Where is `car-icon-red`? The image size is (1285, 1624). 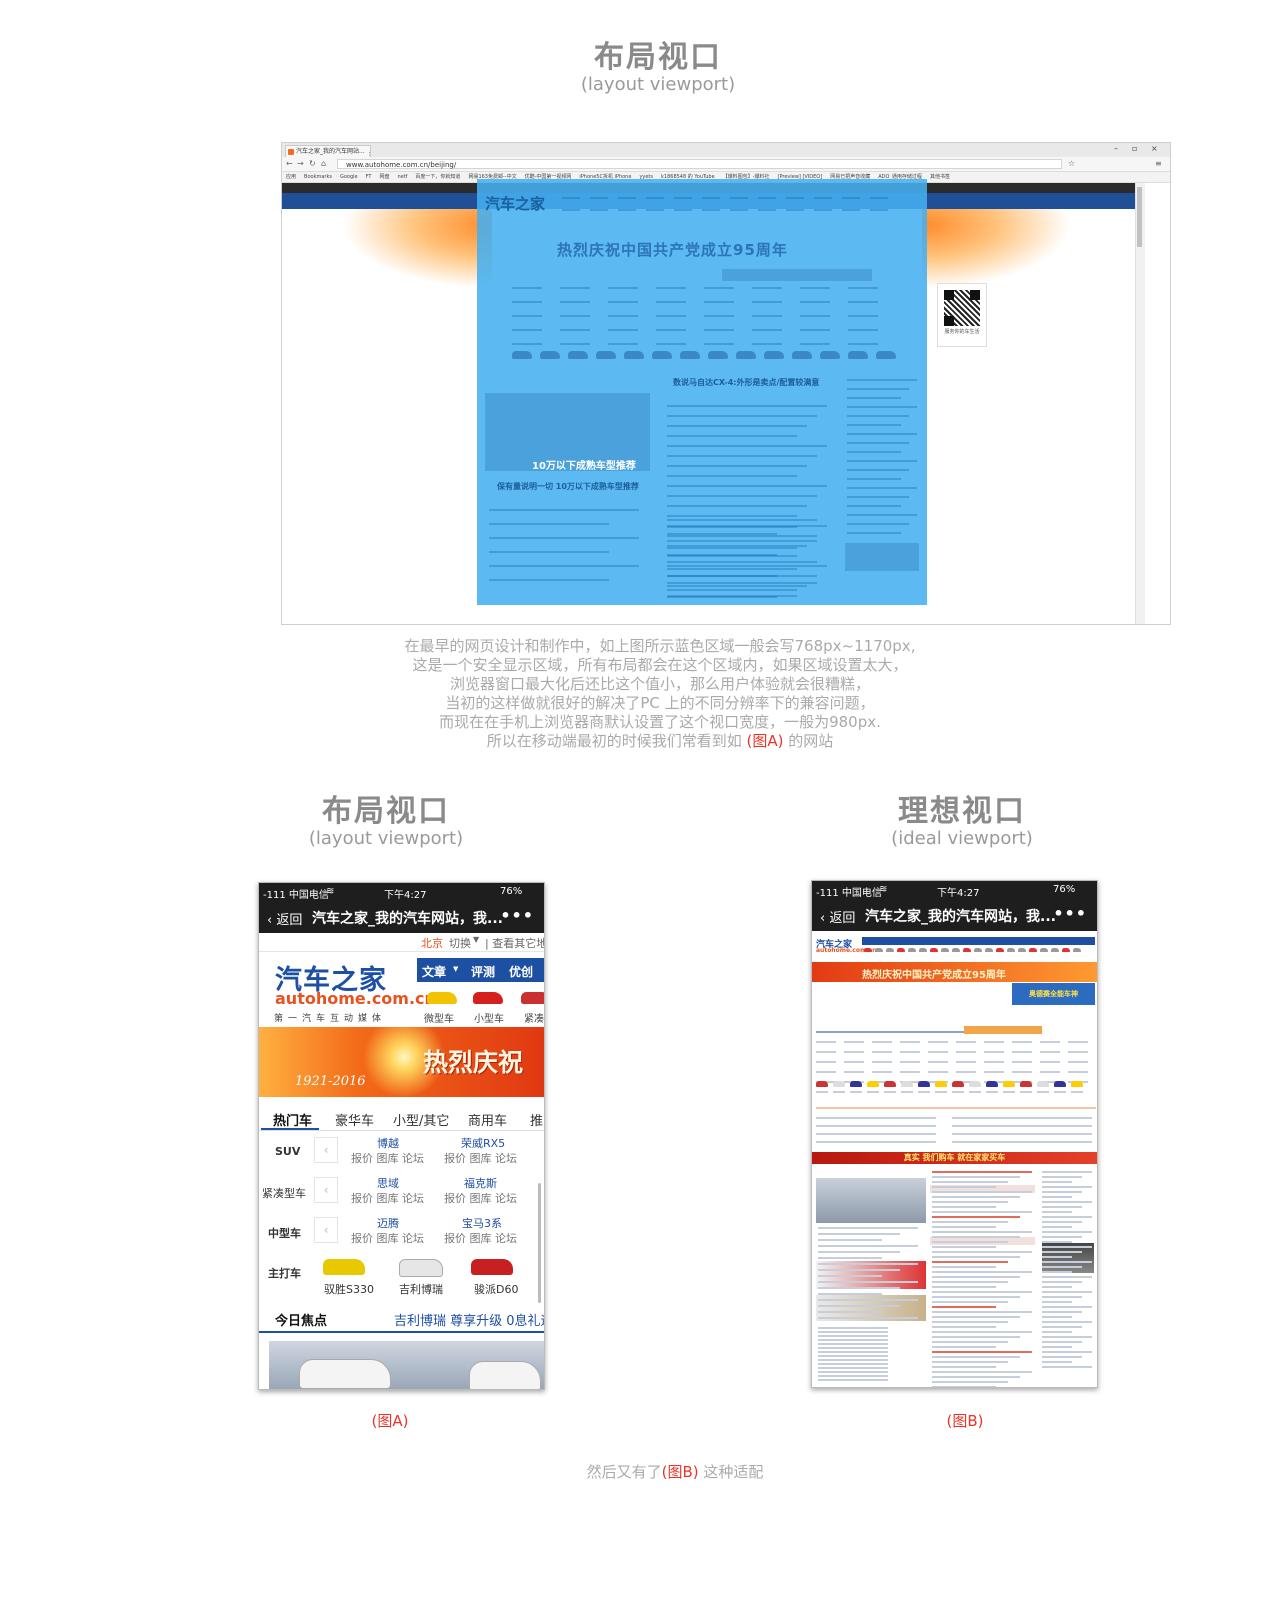 car-icon-red is located at coordinates (492, 1267).